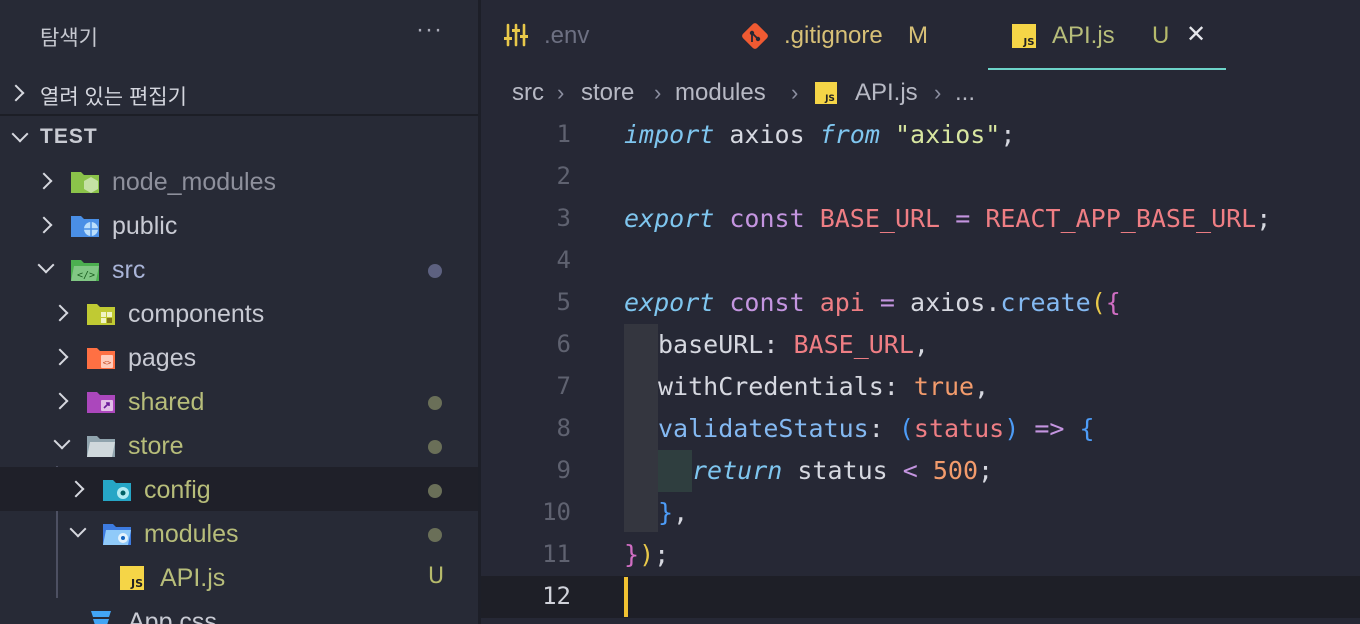 Image resolution: width=1360 pixels, height=624 pixels. What do you see at coordinates (567, 35) in the screenshot?
I see `tab-label: .env` at bounding box center [567, 35].